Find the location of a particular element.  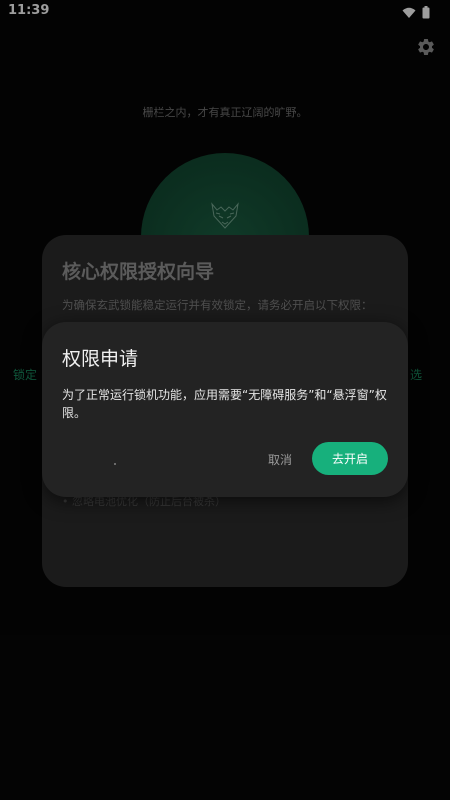

open-settings-button: 去开启 is located at coordinates (350, 458).